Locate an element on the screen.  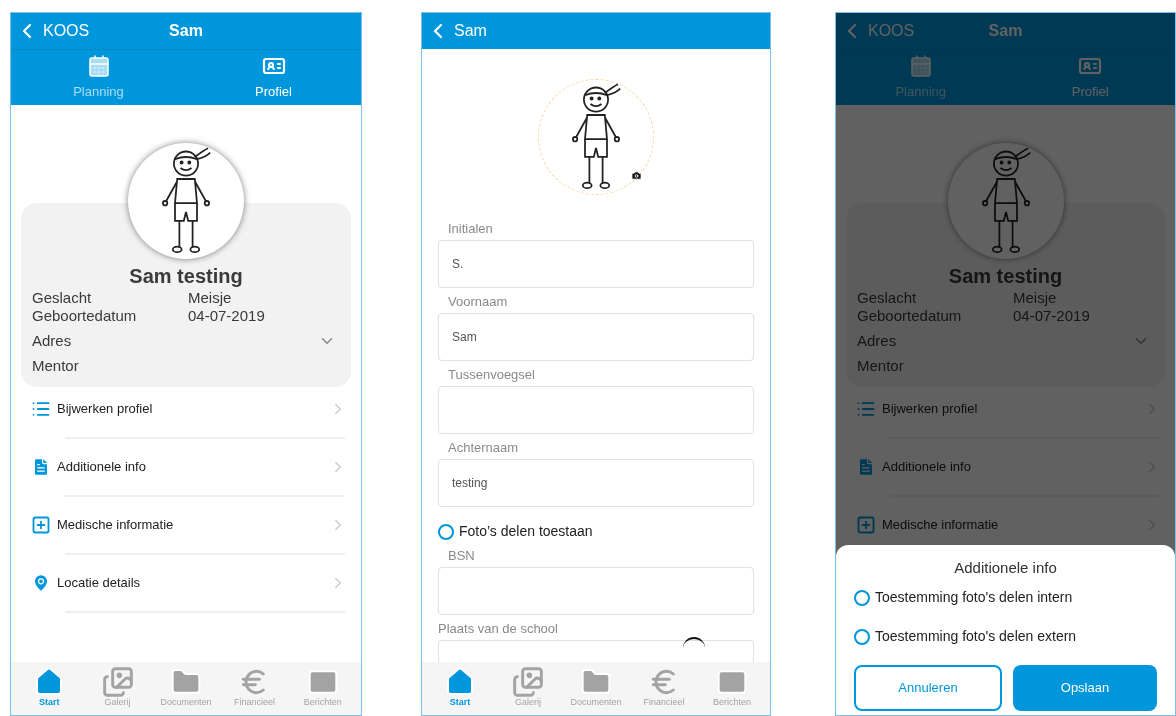
input-field: S. is located at coordinates (596, 264).